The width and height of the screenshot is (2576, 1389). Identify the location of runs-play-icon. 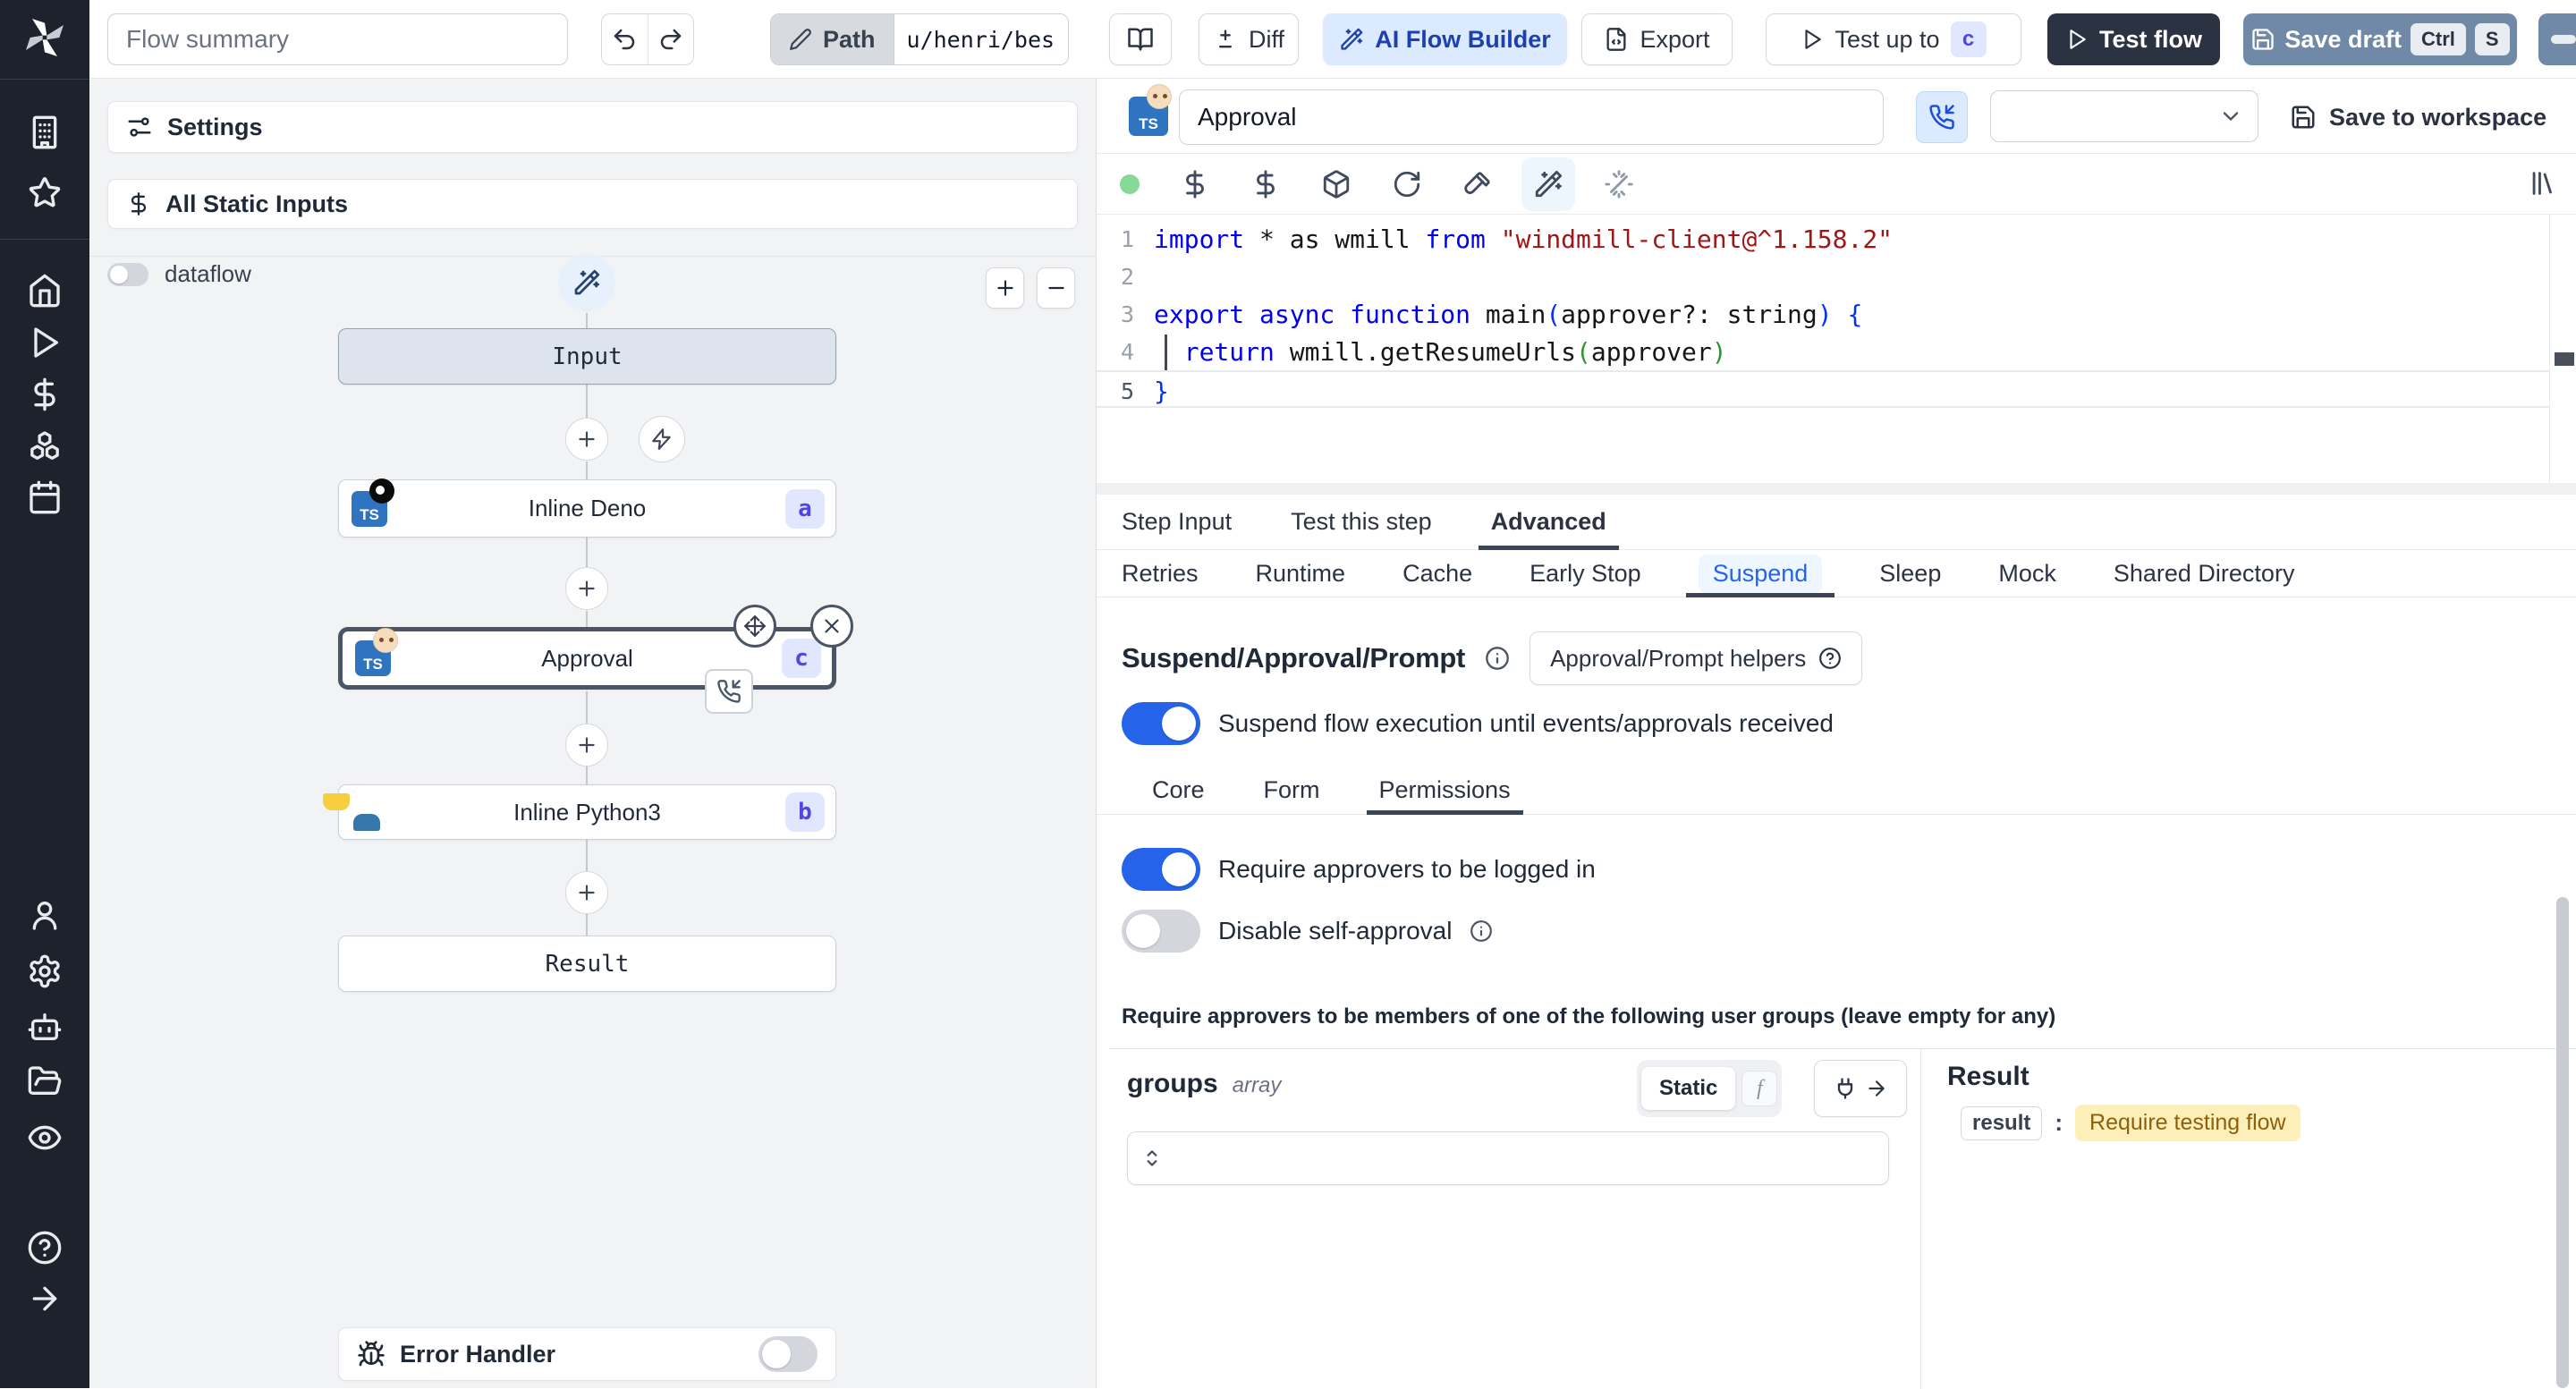
(45, 342).